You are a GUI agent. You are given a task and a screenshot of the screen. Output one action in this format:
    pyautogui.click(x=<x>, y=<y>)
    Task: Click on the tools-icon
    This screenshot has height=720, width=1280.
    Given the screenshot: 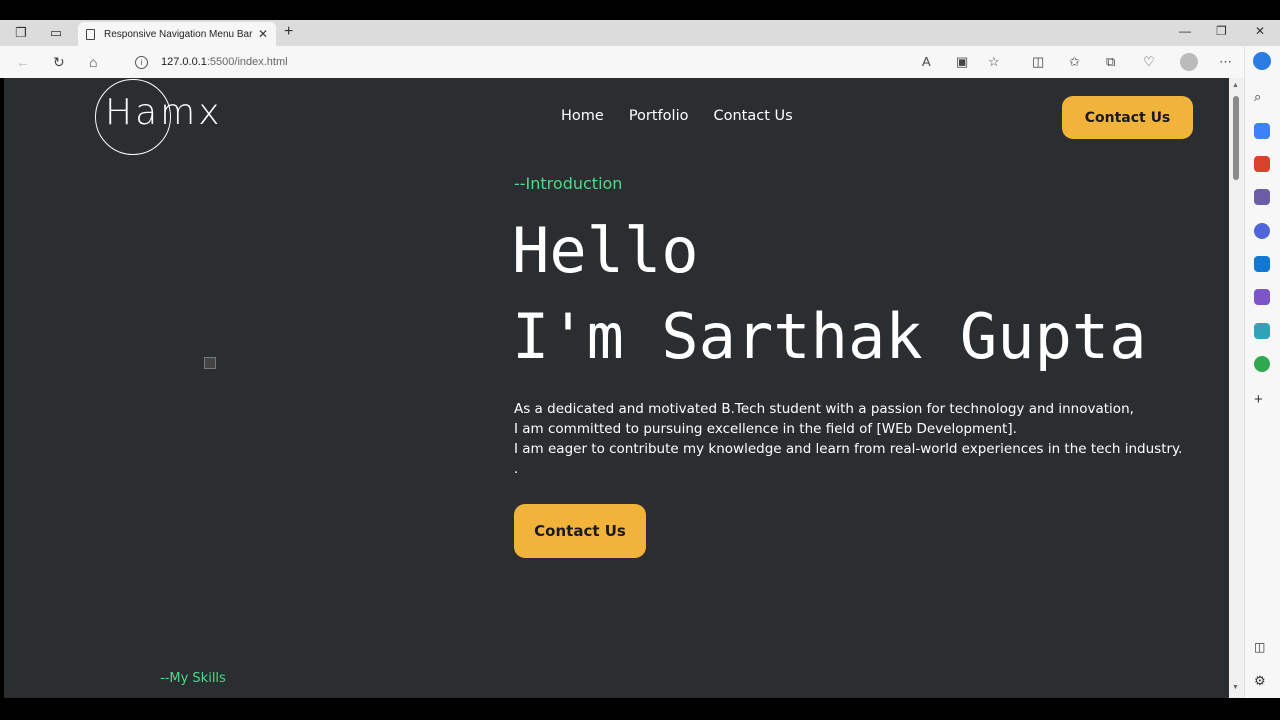 What is the action you would take?
    pyautogui.click(x=1262, y=164)
    